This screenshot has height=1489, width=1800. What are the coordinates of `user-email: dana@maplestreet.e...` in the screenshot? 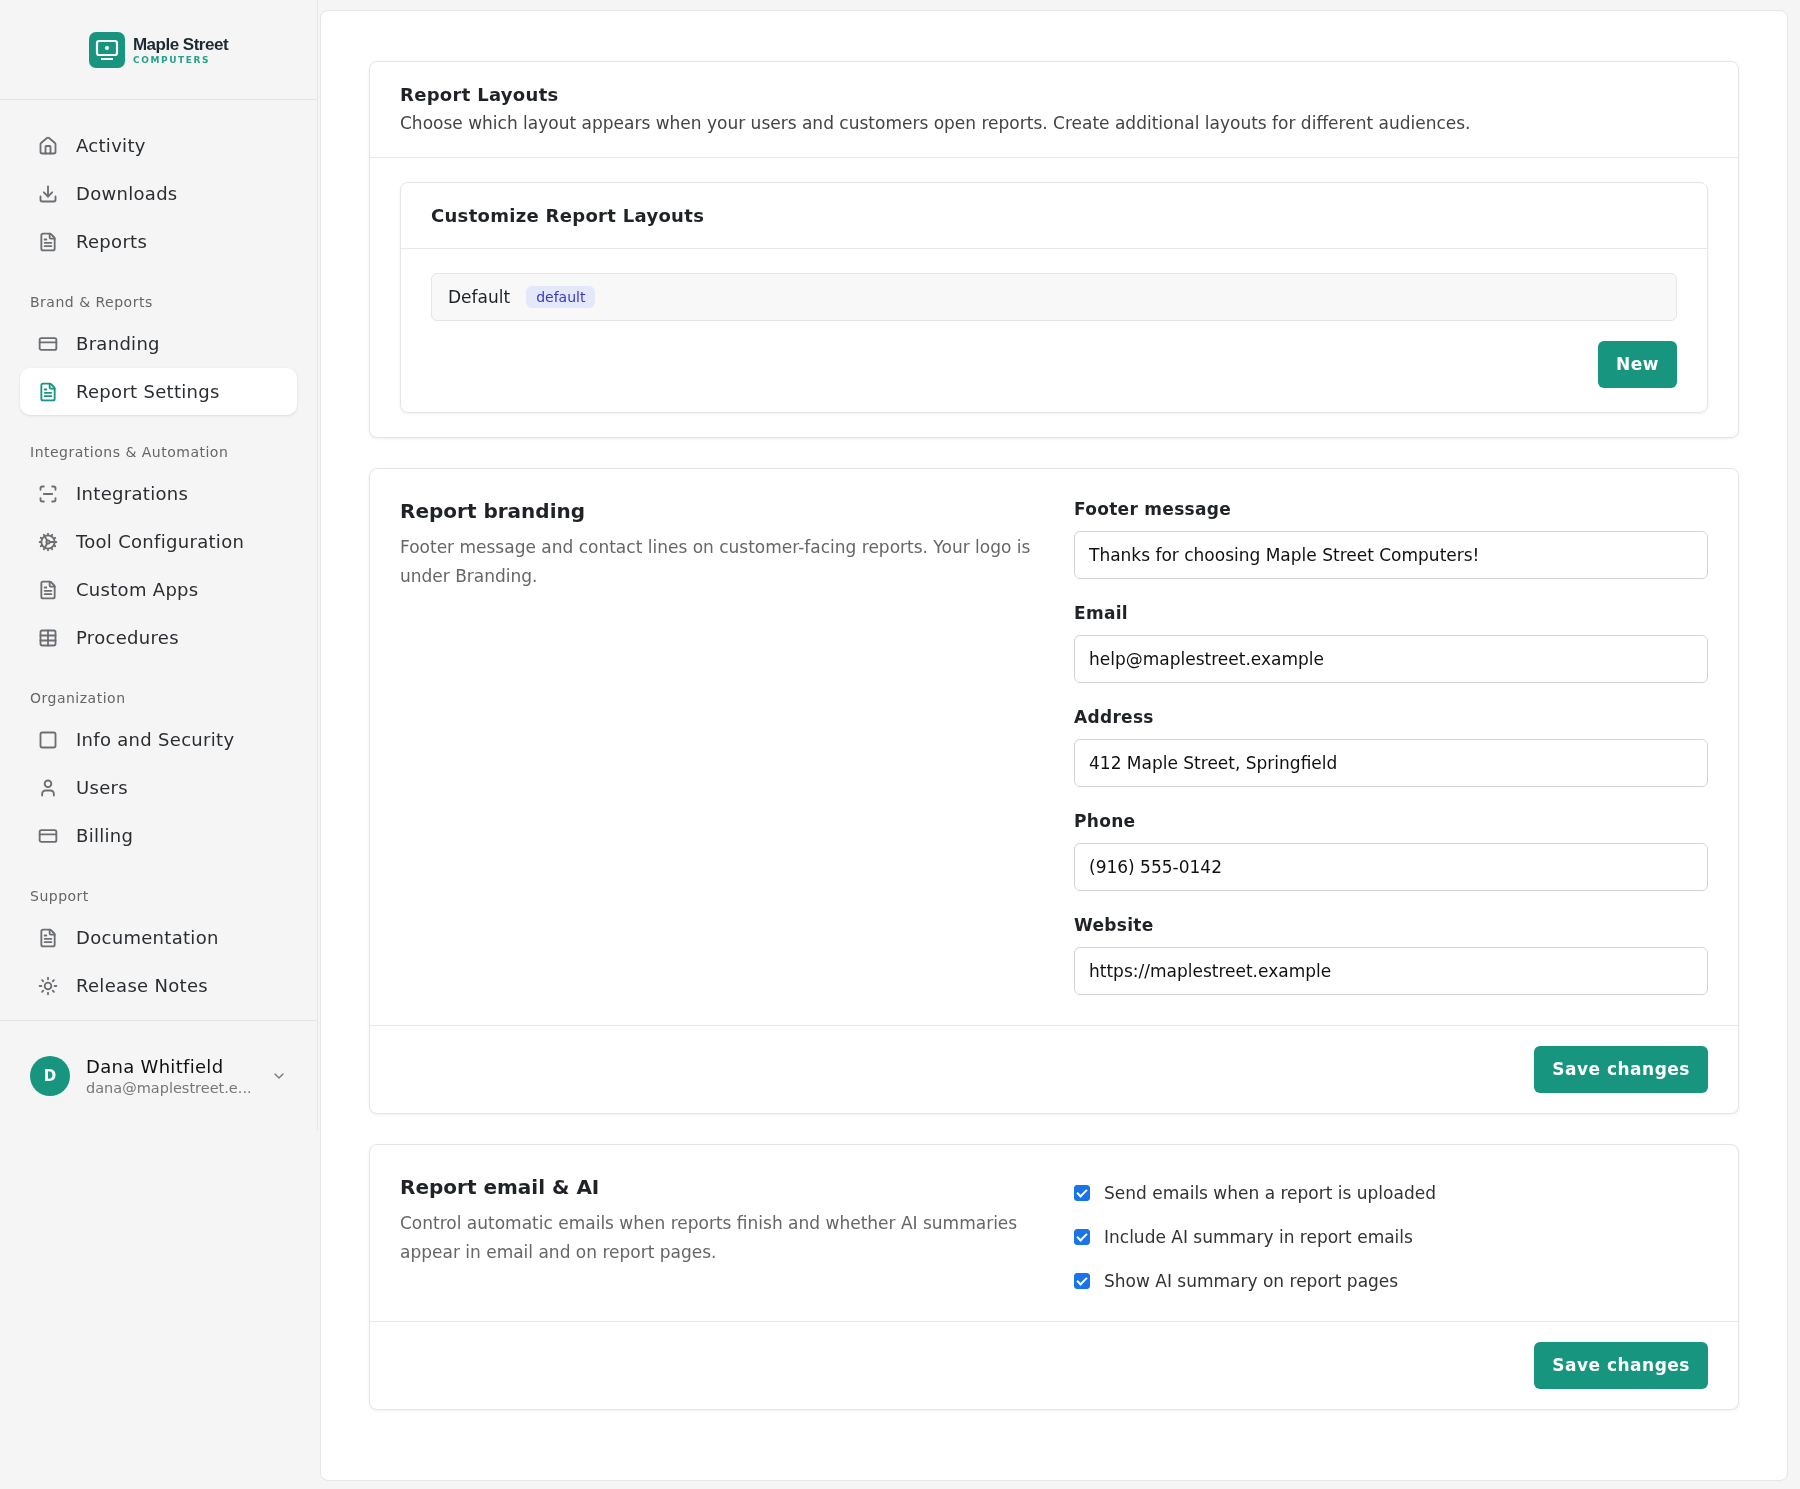 It's located at (169, 1087).